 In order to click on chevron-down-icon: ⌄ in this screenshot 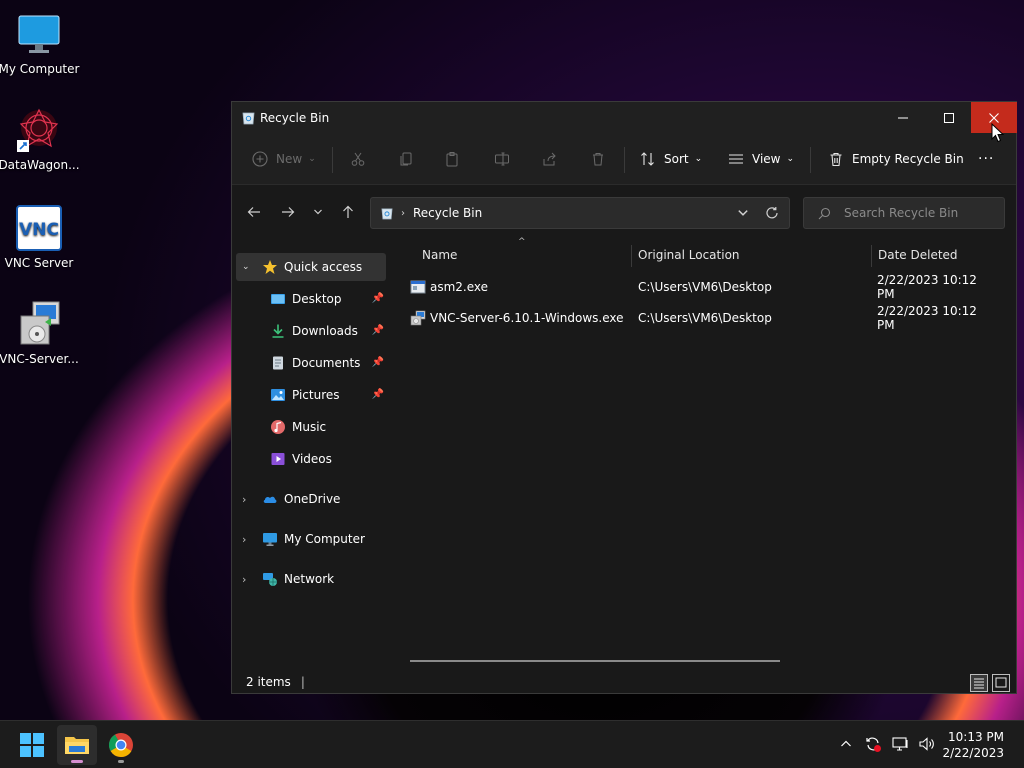, I will do `click(698, 159)`.